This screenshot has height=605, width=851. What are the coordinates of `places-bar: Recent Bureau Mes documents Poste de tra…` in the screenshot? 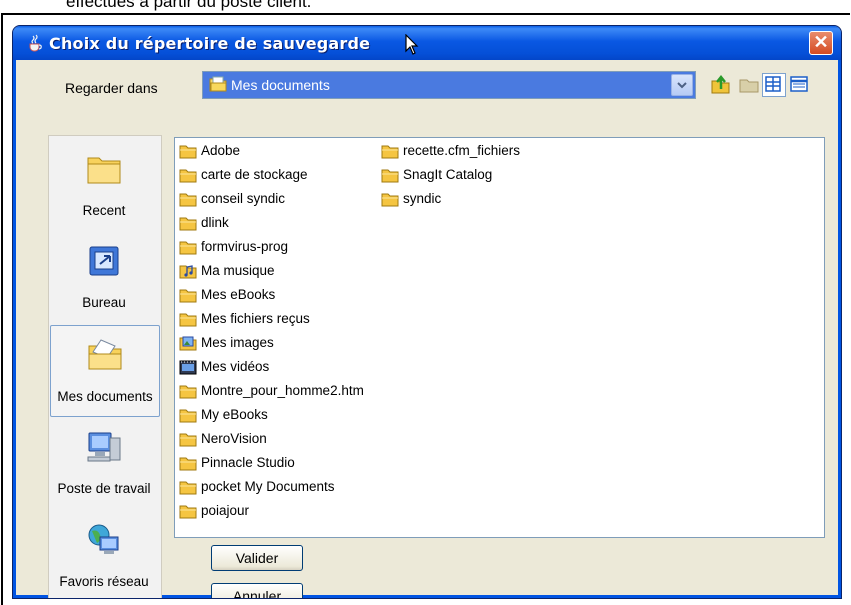 It's located at (105, 366).